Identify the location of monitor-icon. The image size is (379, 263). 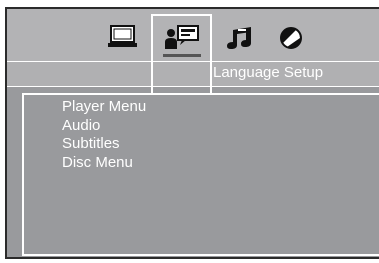
(122, 36).